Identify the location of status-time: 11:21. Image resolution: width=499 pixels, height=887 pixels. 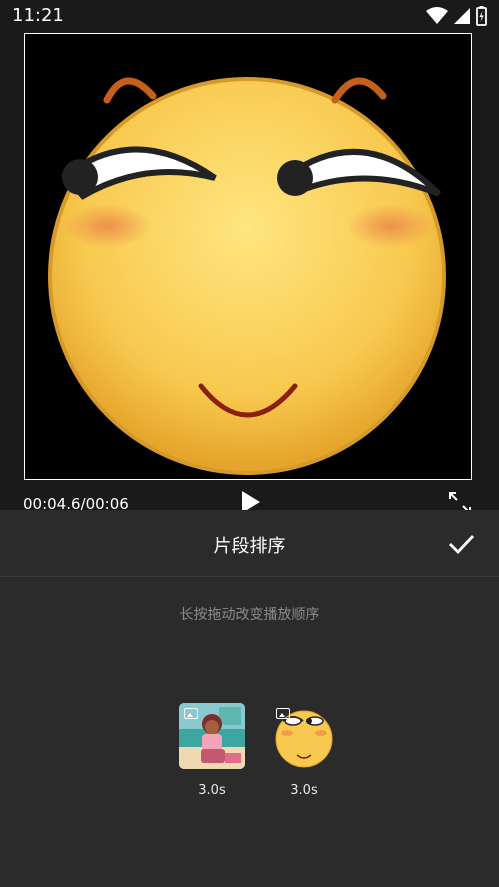
(38, 15).